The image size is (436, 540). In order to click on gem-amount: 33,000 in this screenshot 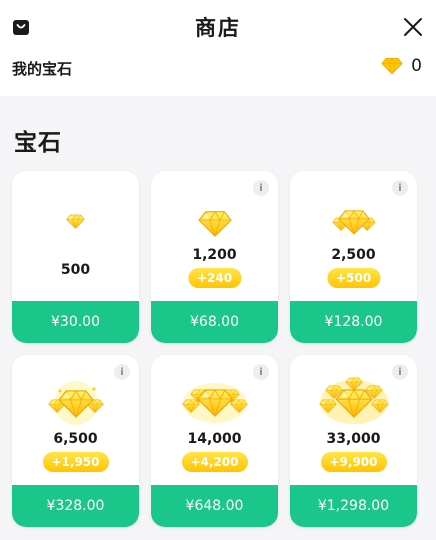, I will do `click(353, 439)`.